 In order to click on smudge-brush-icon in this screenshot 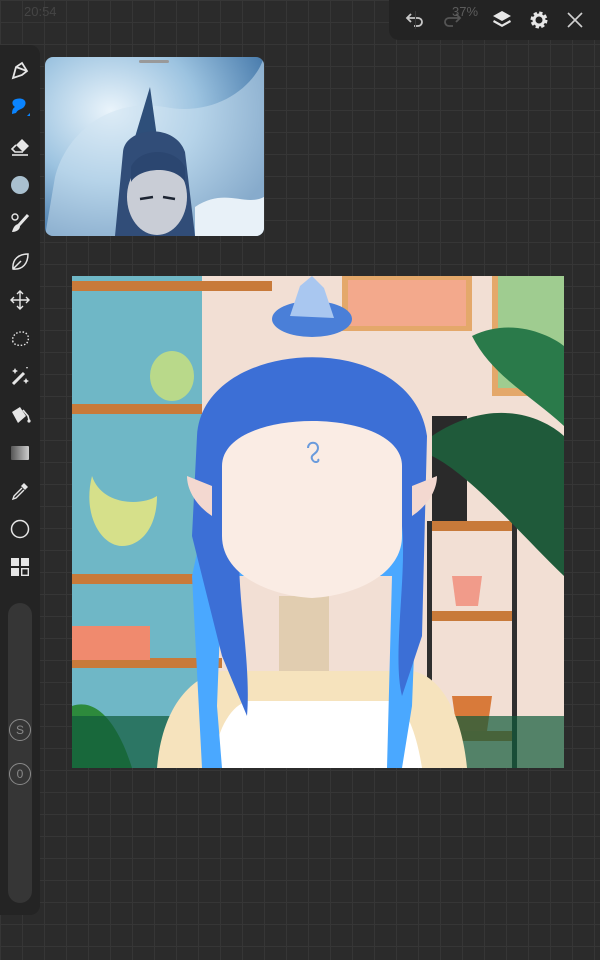, I will do `click(20, 222)`.